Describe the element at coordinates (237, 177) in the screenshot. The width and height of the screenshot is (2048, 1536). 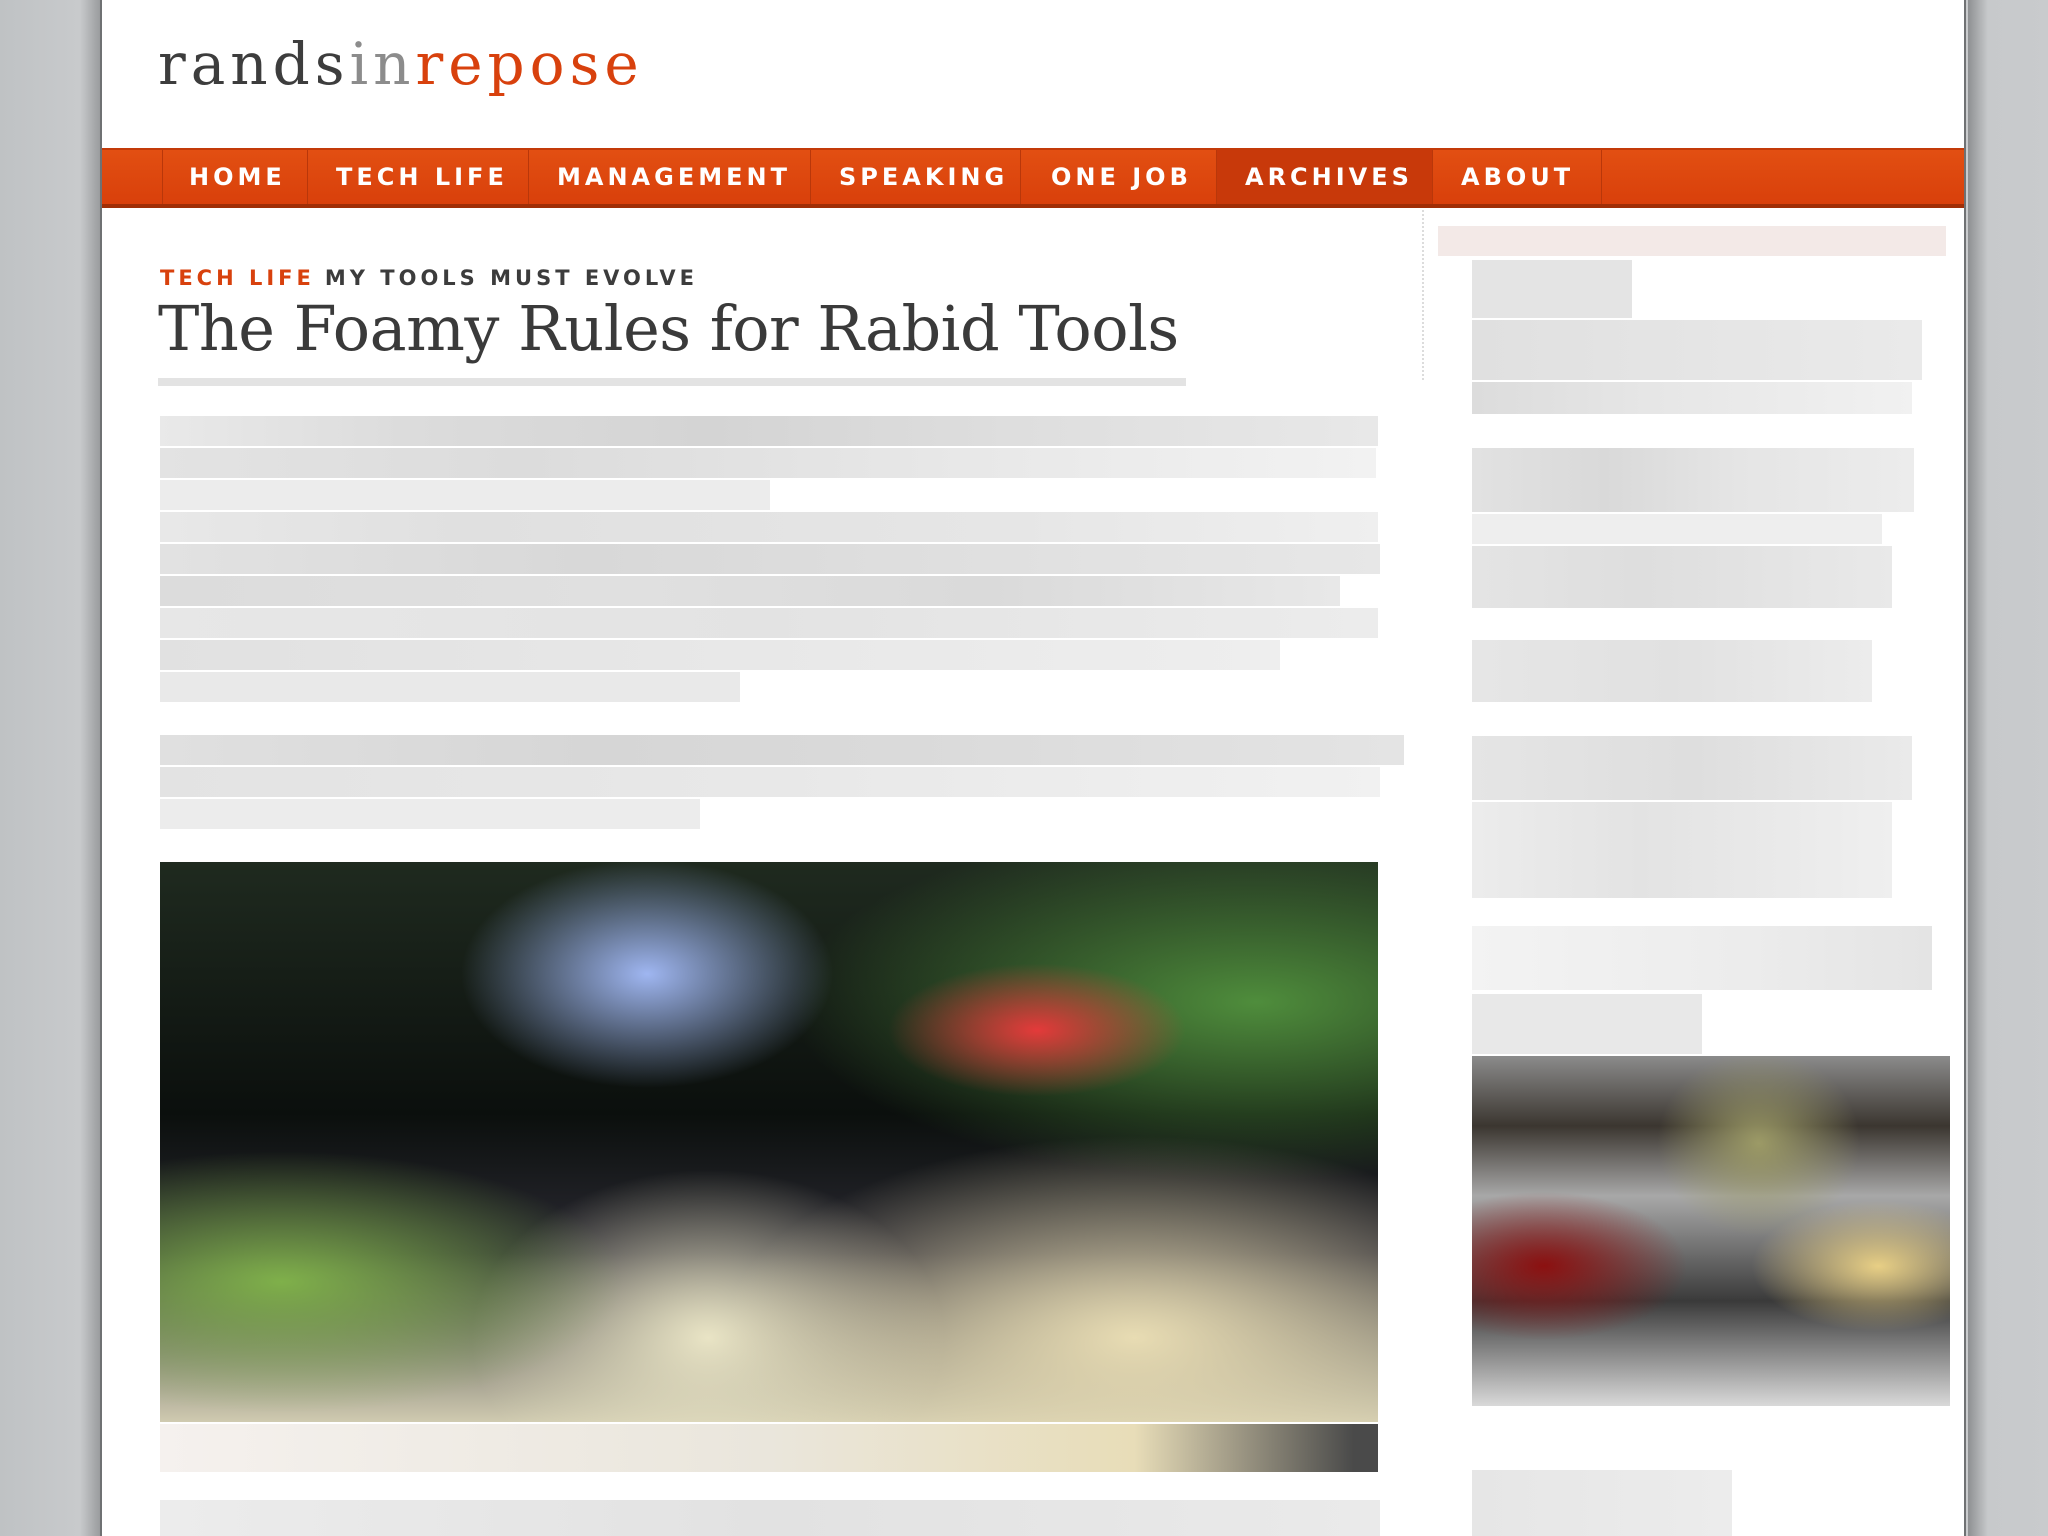
I see `nav-item-label: HOME` at that location.